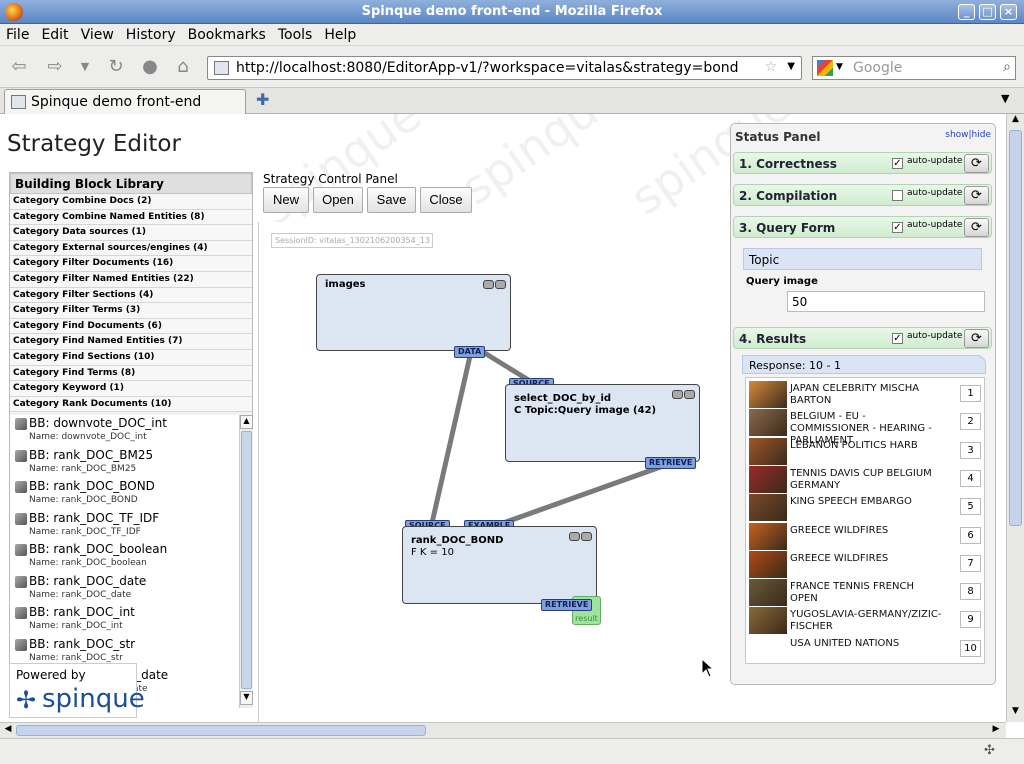 This screenshot has height=764, width=1024. What do you see at coordinates (996, 730) in the screenshot?
I see `scroll-right-icon: ▶` at bounding box center [996, 730].